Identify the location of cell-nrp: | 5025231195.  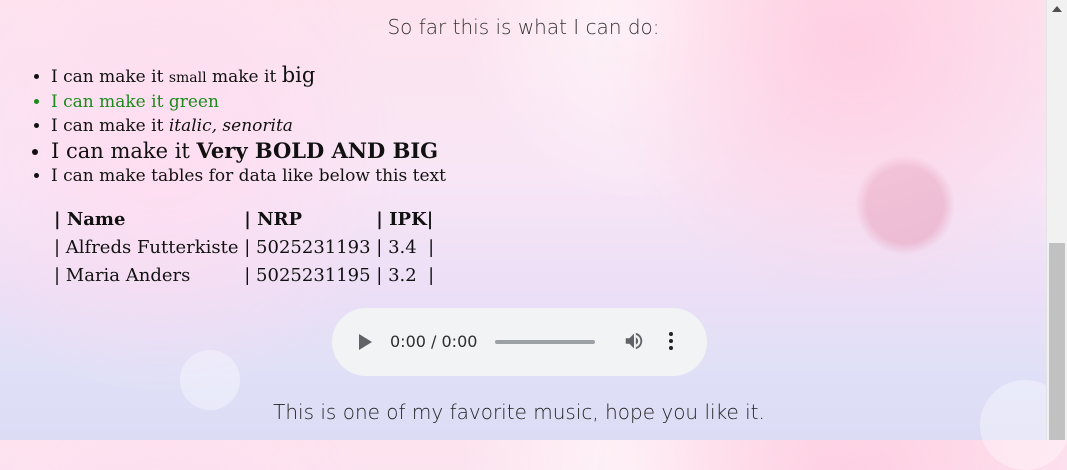
(310, 275).